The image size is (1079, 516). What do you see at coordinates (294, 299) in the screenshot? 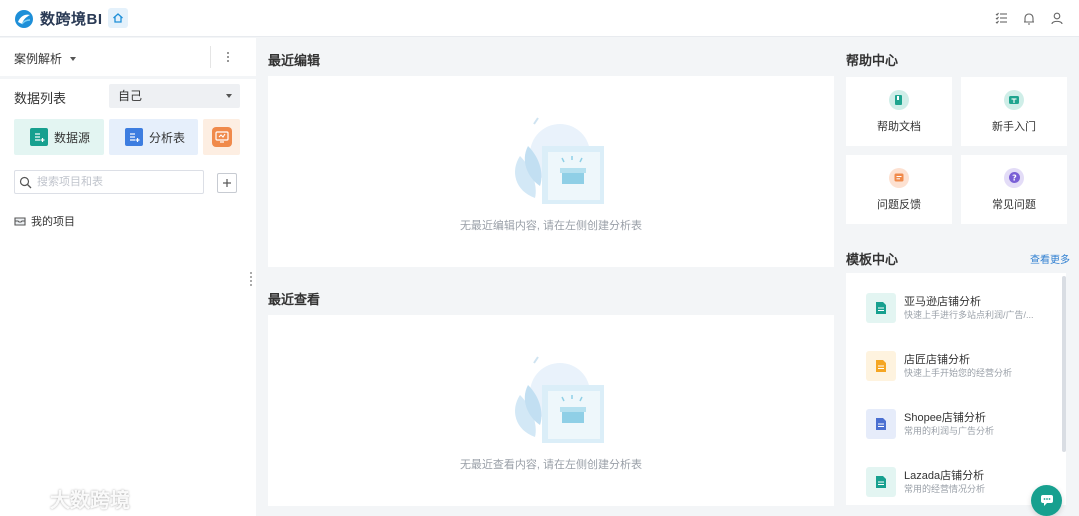
I see `recent-view-title: 最近查看` at bounding box center [294, 299].